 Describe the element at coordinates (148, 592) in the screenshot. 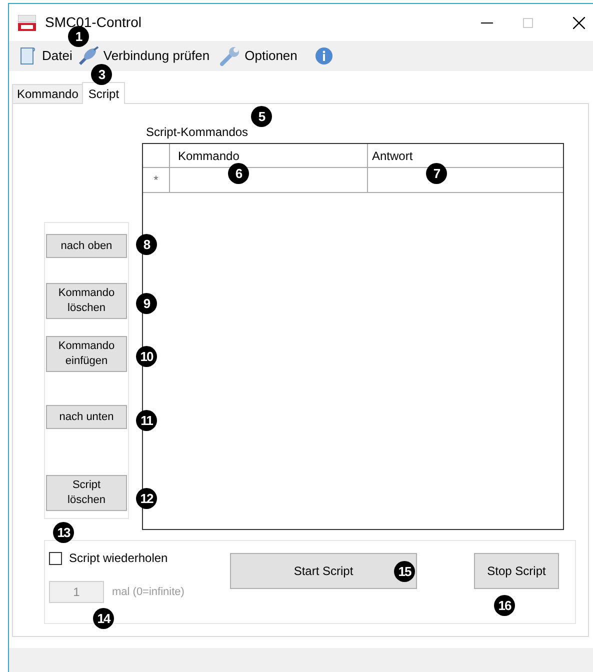

I see `count-suffix-label: mal (0=infinite)` at that location.